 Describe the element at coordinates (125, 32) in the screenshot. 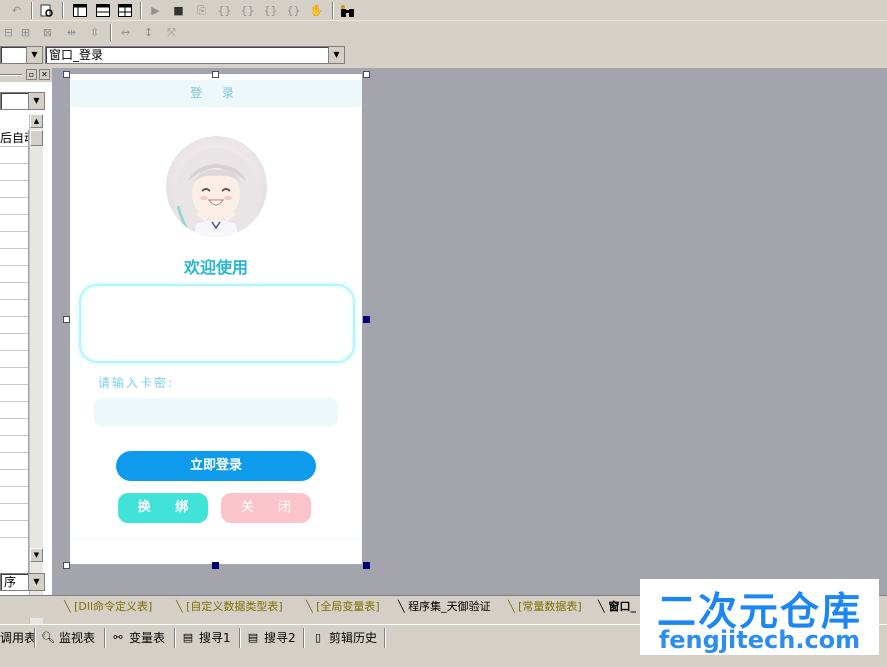

I see `same-width-icon: ↔` at that location.